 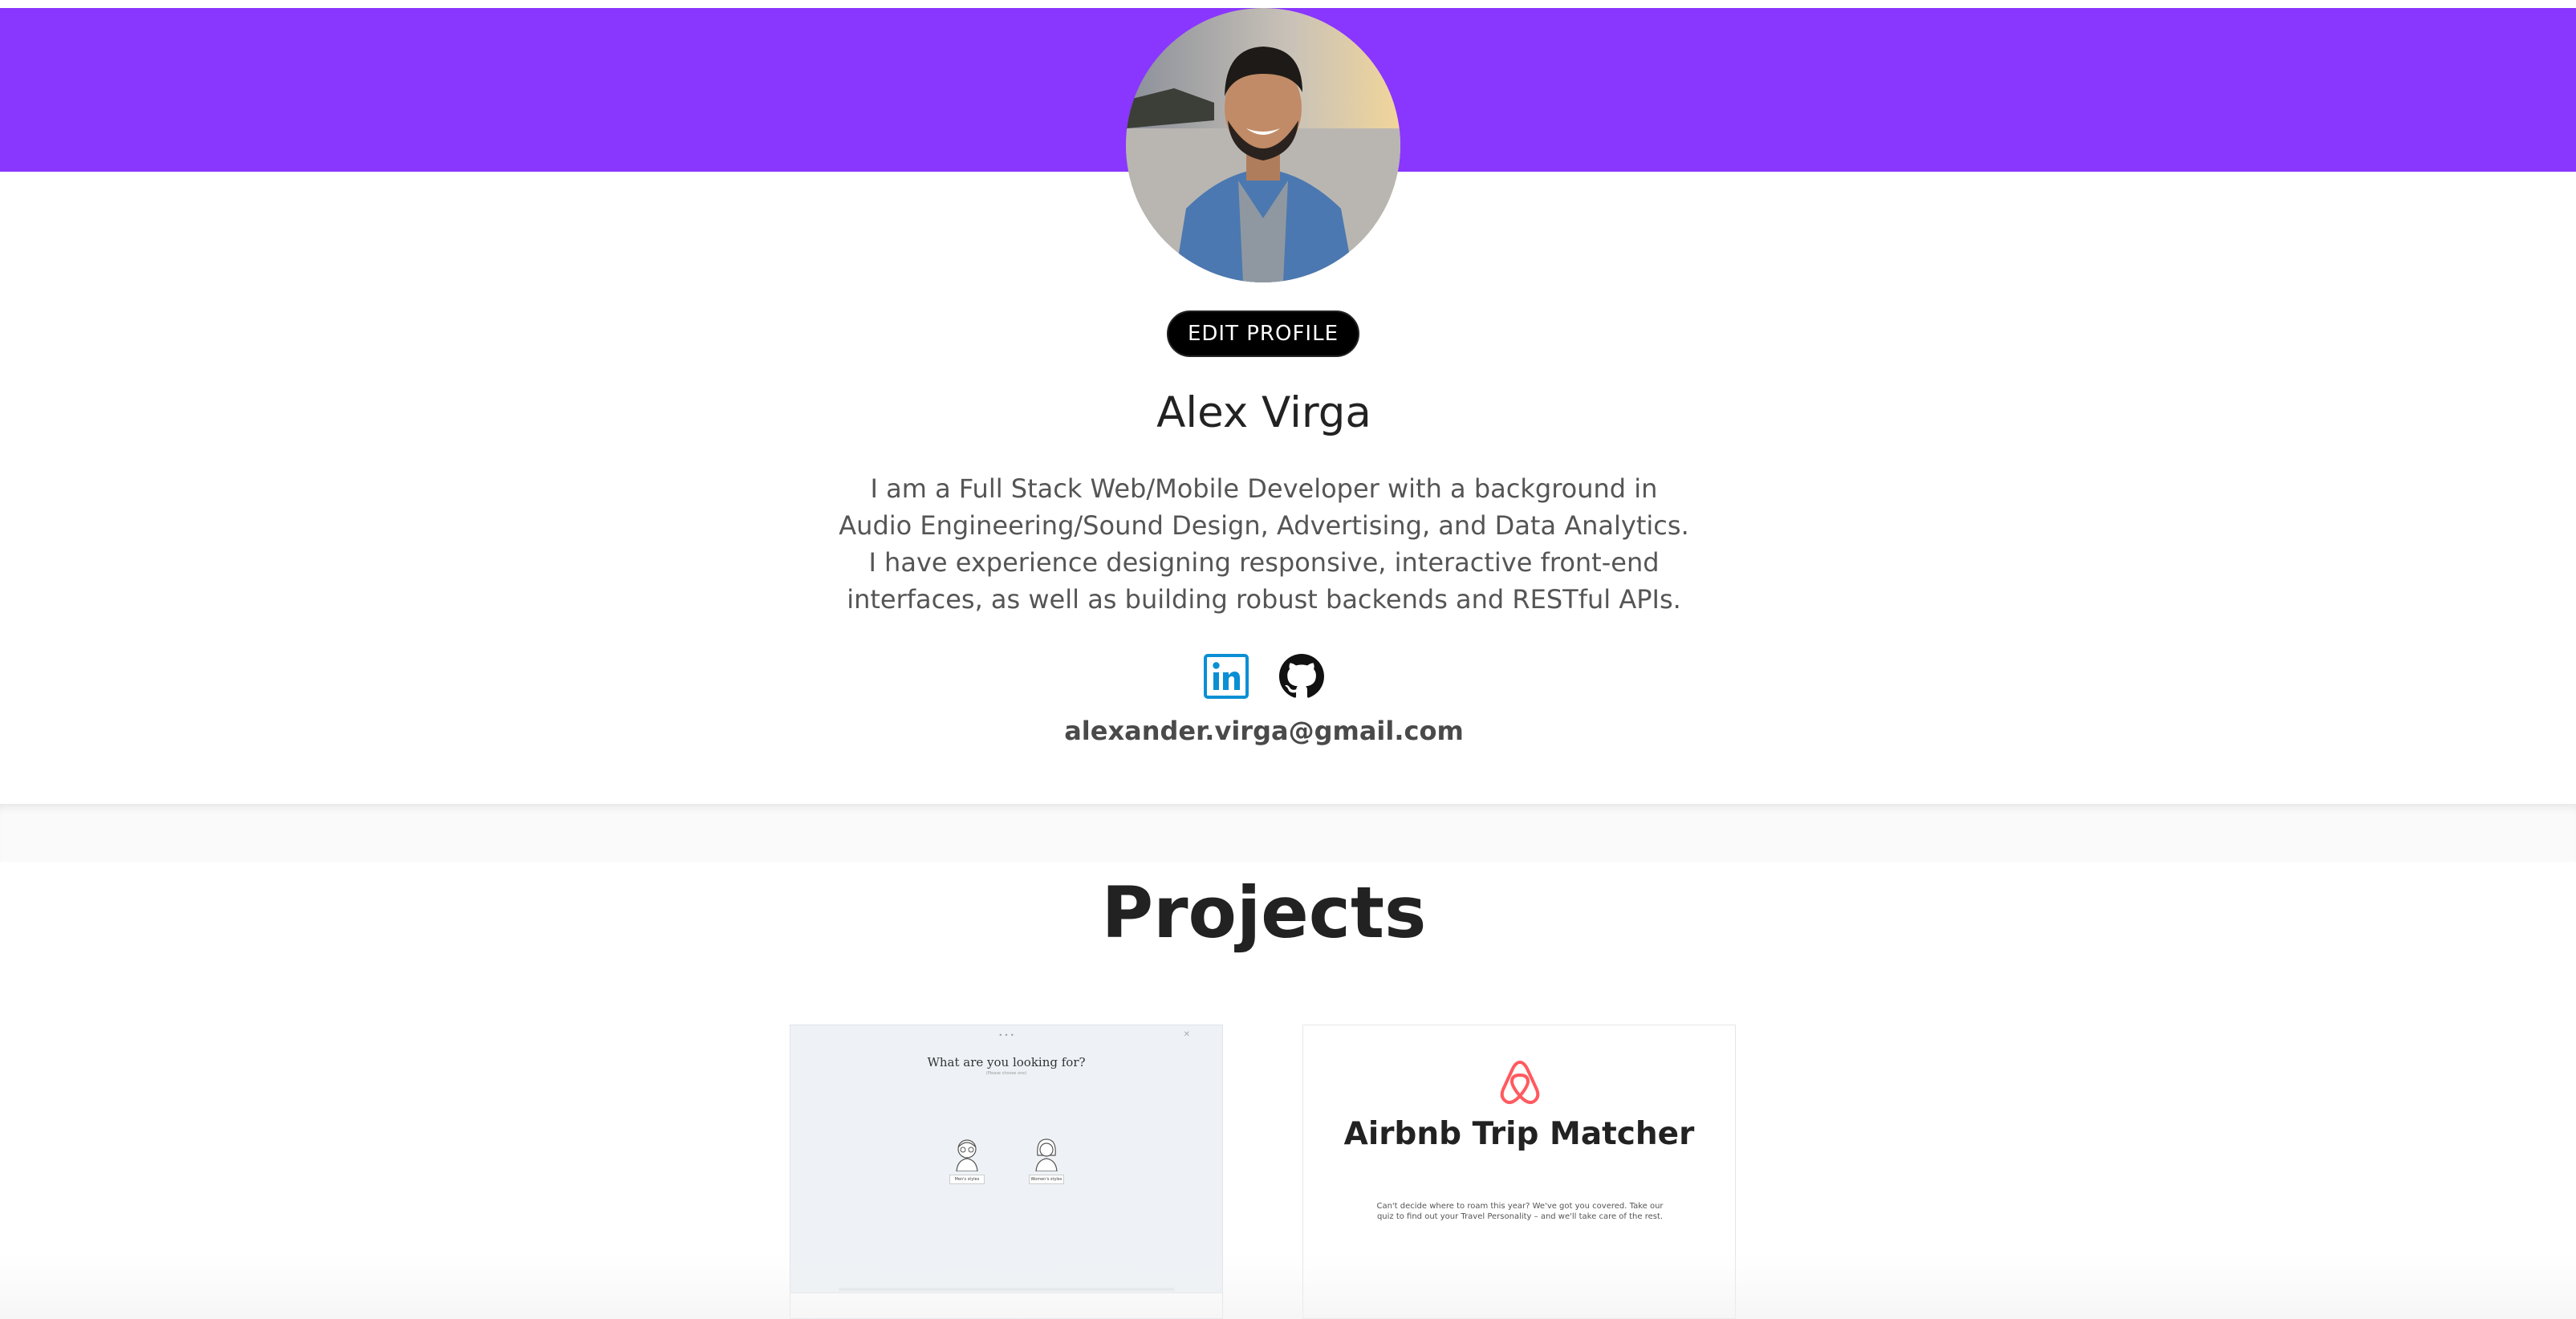 I want to click on github-link, so click(x=1302, y=677).